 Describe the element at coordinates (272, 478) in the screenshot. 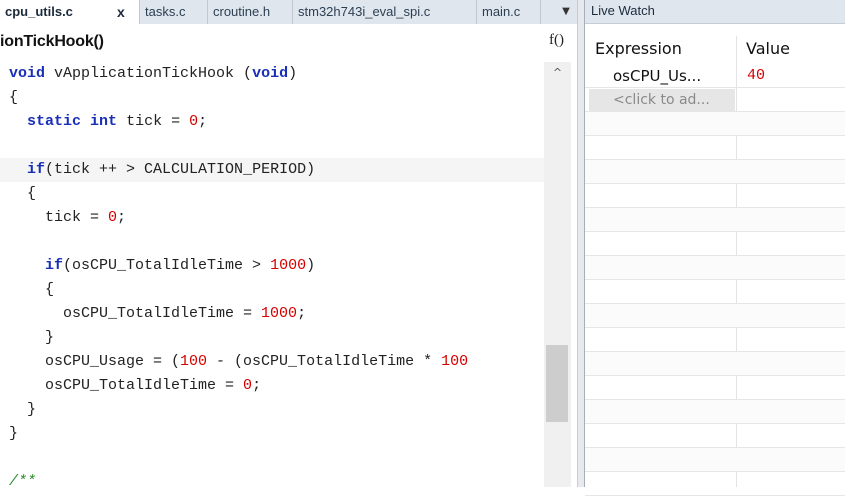

I see `code-line: /**` at that location.